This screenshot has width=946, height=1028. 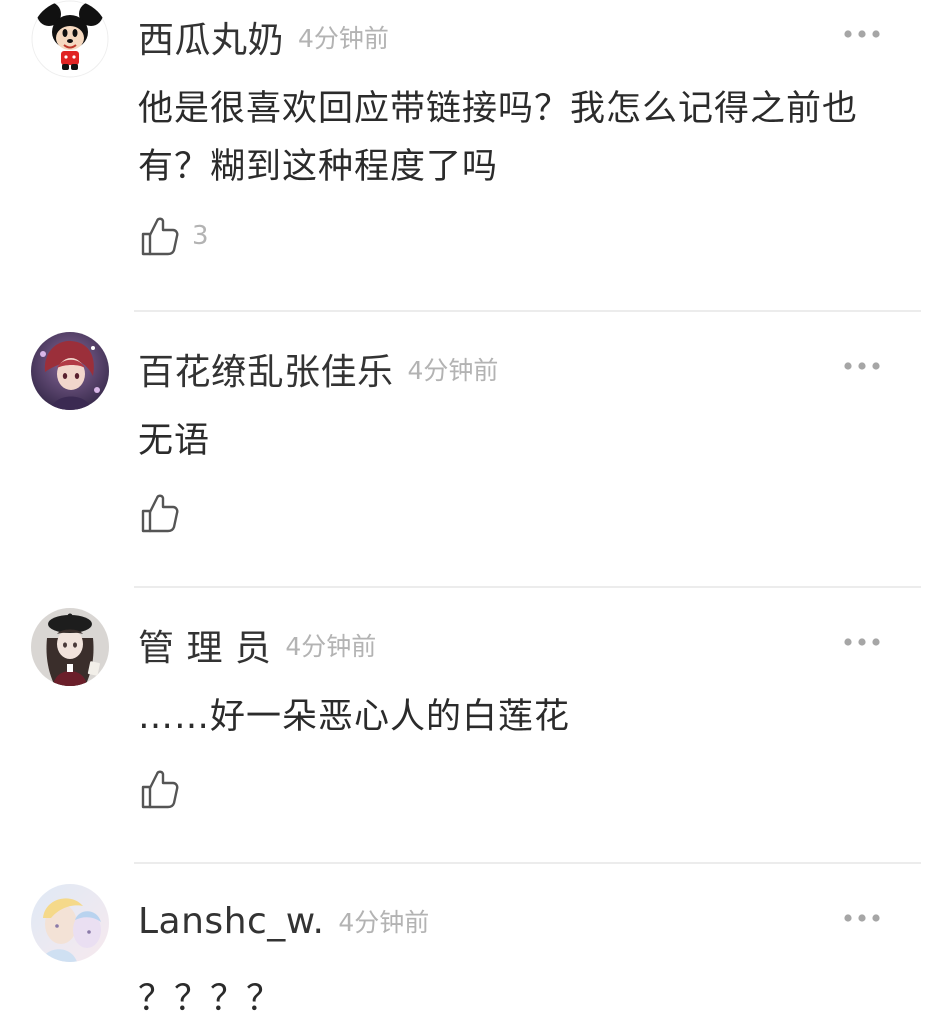 I want to click on comment-meta: 管 理 员 4分钟前, so click(x=257, y=645).